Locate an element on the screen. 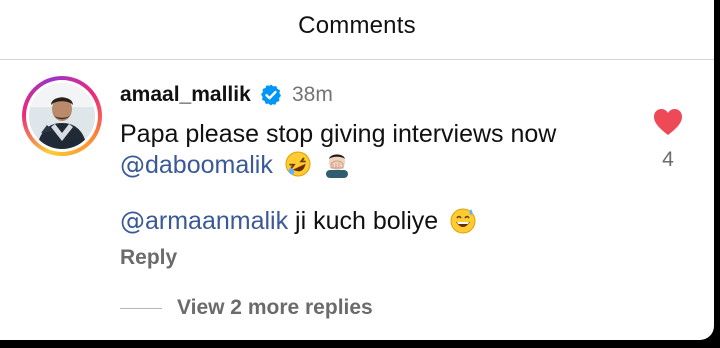  comment-time: 38m is located at coordinates (312, 94).